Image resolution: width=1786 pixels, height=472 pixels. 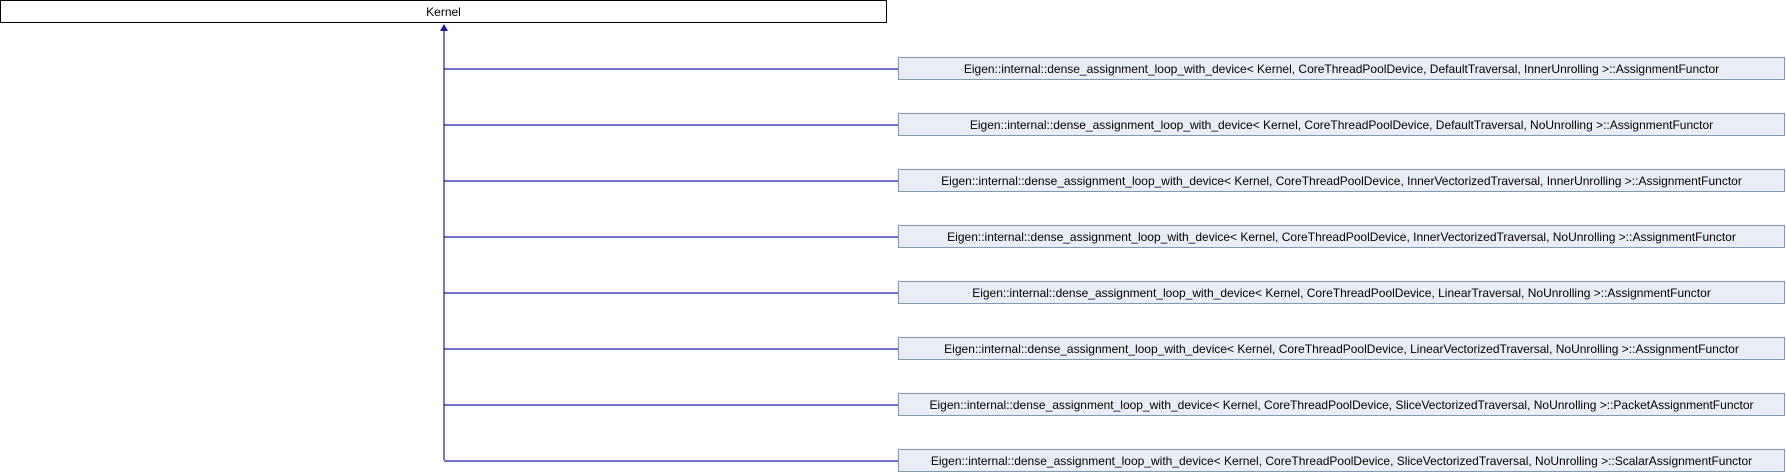 I want to click on inheritance-arrowhead, so click(x=444, y=27).